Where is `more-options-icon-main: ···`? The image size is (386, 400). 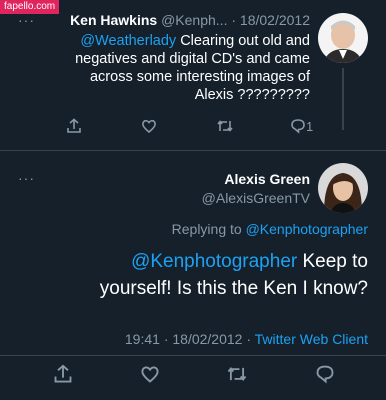
more-options-icon-main: ··· is located at coordinates (26, 178).